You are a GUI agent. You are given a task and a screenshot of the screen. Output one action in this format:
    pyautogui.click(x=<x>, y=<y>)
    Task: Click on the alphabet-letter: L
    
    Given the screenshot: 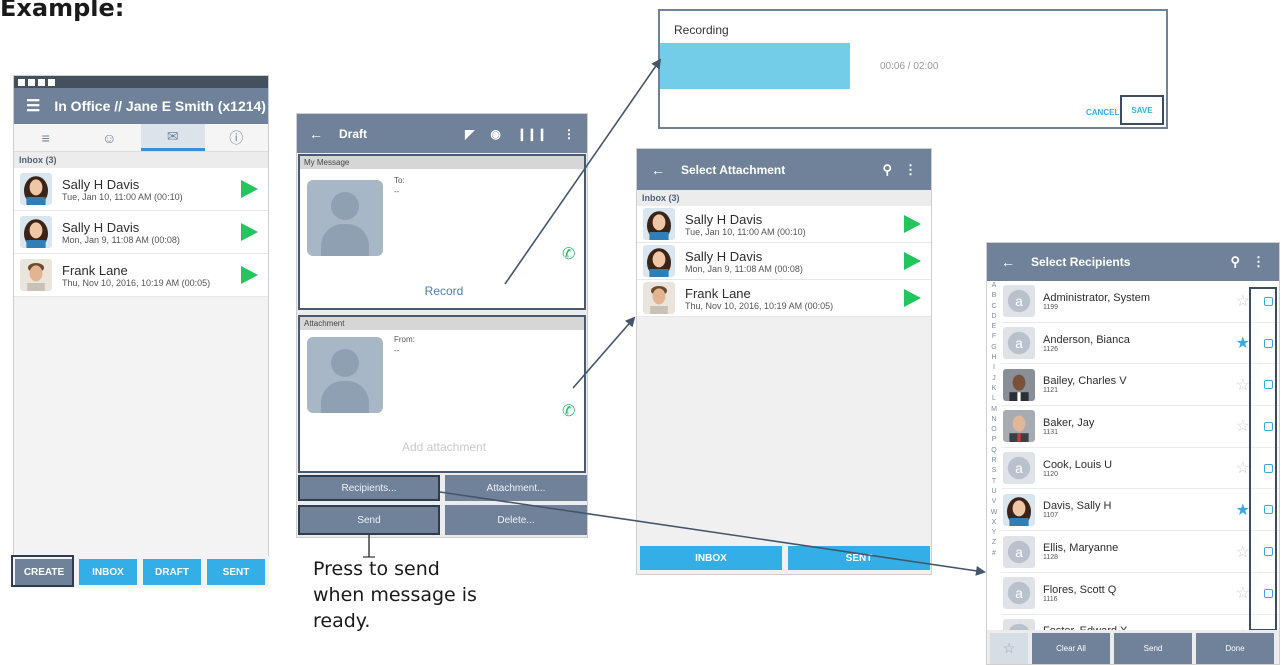 What is the action you would take?
    pyautogui.click(x=994, y=399)
    